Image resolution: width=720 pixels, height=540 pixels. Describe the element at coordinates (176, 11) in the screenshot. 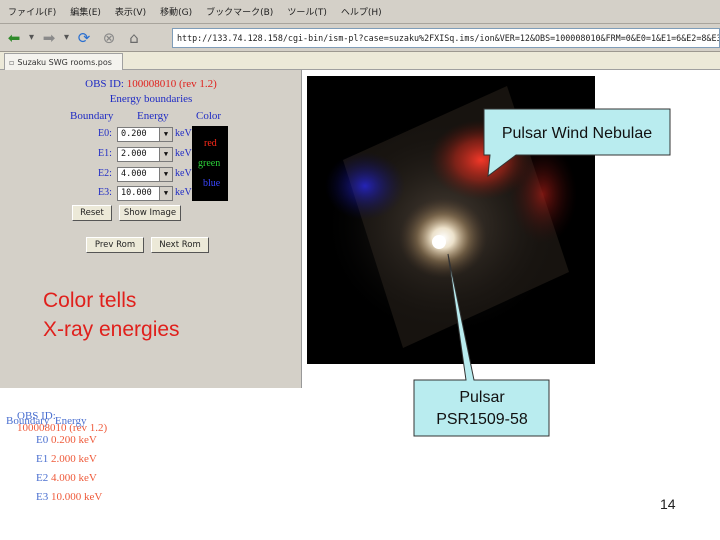

I see `menu-go: 移動(G)` at that location.